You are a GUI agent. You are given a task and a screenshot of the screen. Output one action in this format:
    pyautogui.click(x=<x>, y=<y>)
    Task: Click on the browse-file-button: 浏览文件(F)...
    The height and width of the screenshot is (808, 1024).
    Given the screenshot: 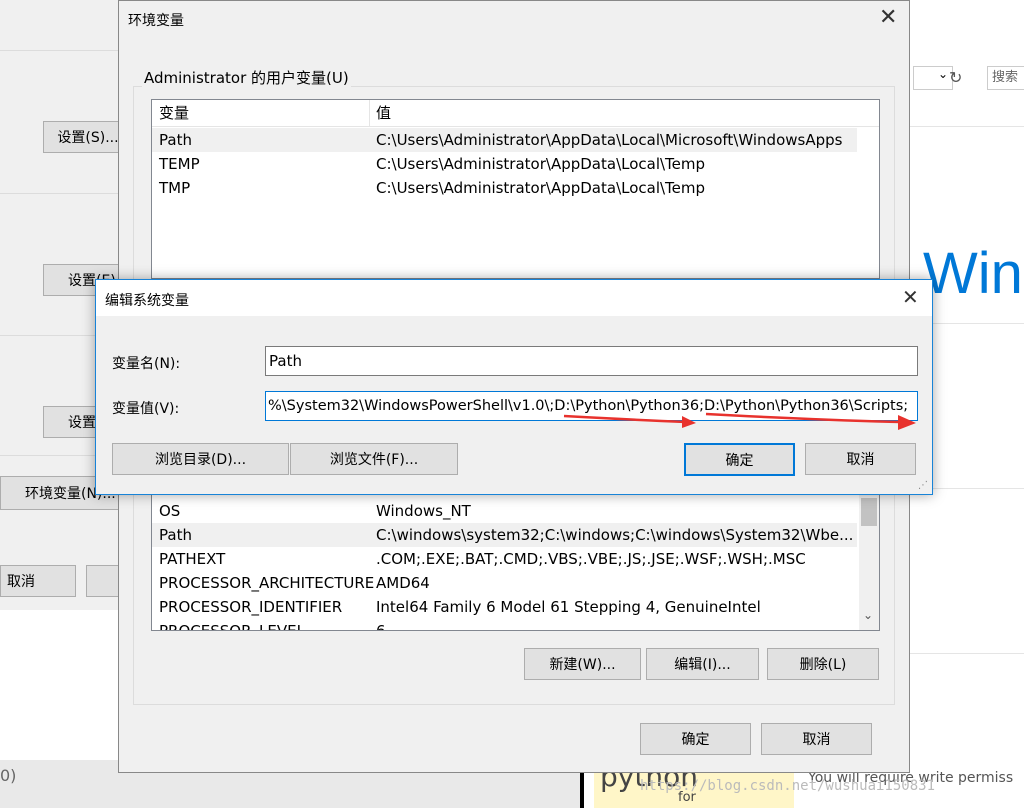 What is the action you would take?
    pyautogui.click(x=374, y=459)
    